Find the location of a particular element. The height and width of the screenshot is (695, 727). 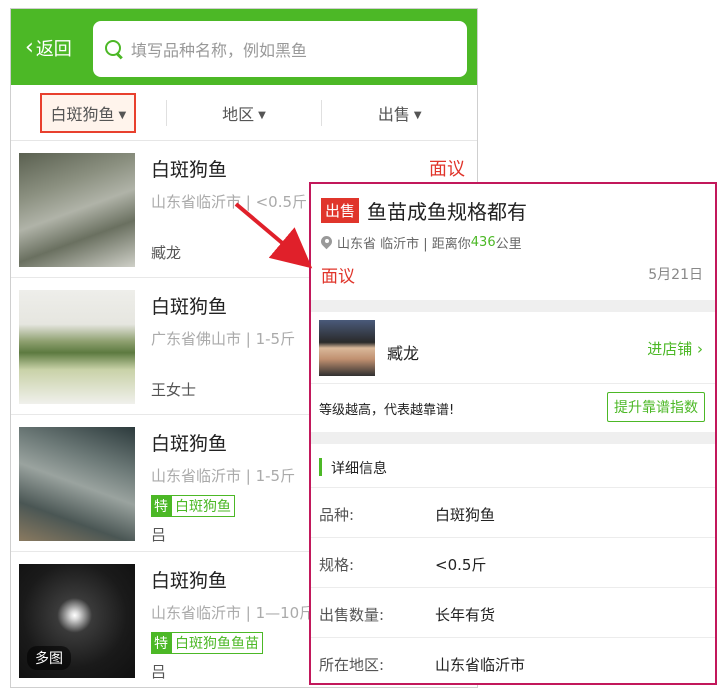

listing-location: 山东省临沂市 | 1-5斤 is located at coordinates (223, 476).